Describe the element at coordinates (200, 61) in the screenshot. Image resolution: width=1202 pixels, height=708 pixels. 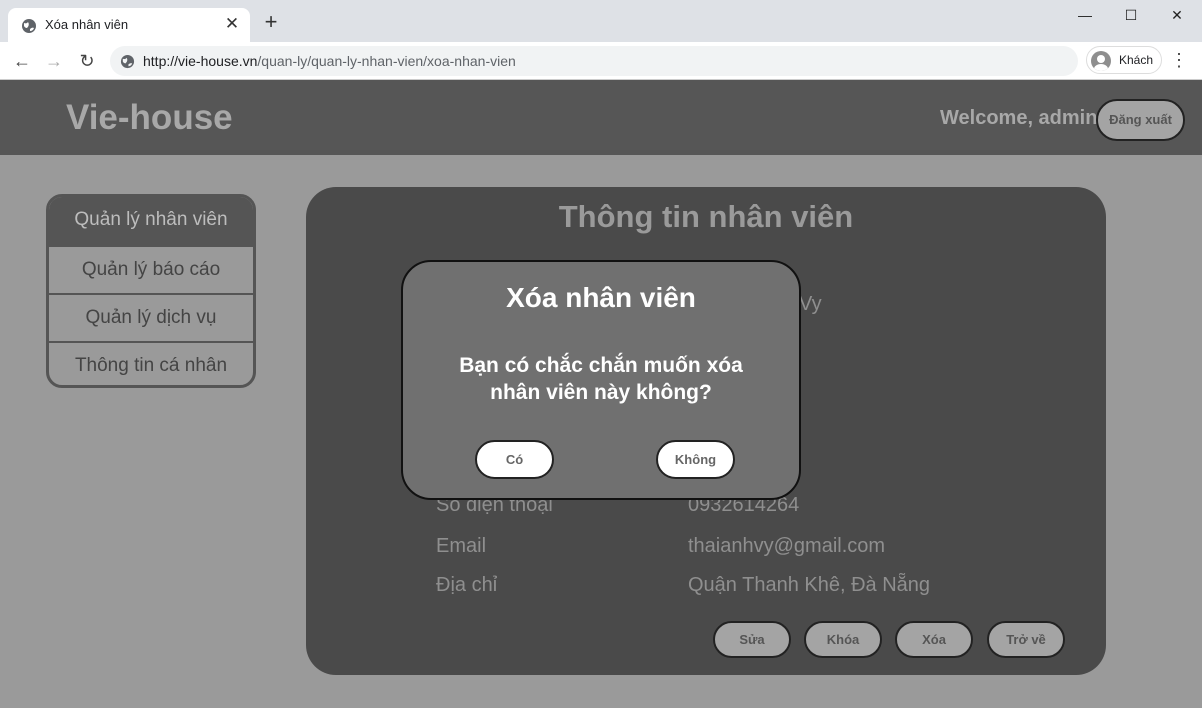
I see `url-host: http://vie-house.vn` at that location.